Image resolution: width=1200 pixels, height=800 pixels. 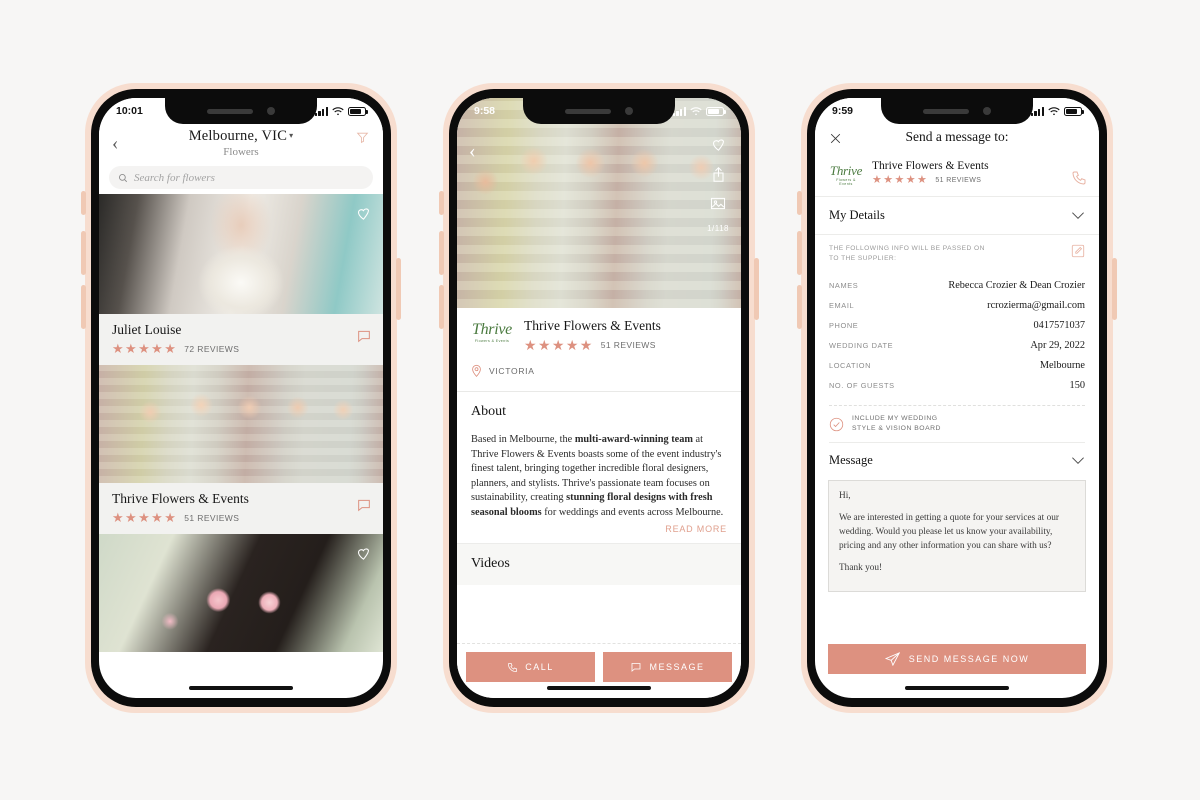 I want to click on page-title: Send a message to:, so click(x=957, y=136).